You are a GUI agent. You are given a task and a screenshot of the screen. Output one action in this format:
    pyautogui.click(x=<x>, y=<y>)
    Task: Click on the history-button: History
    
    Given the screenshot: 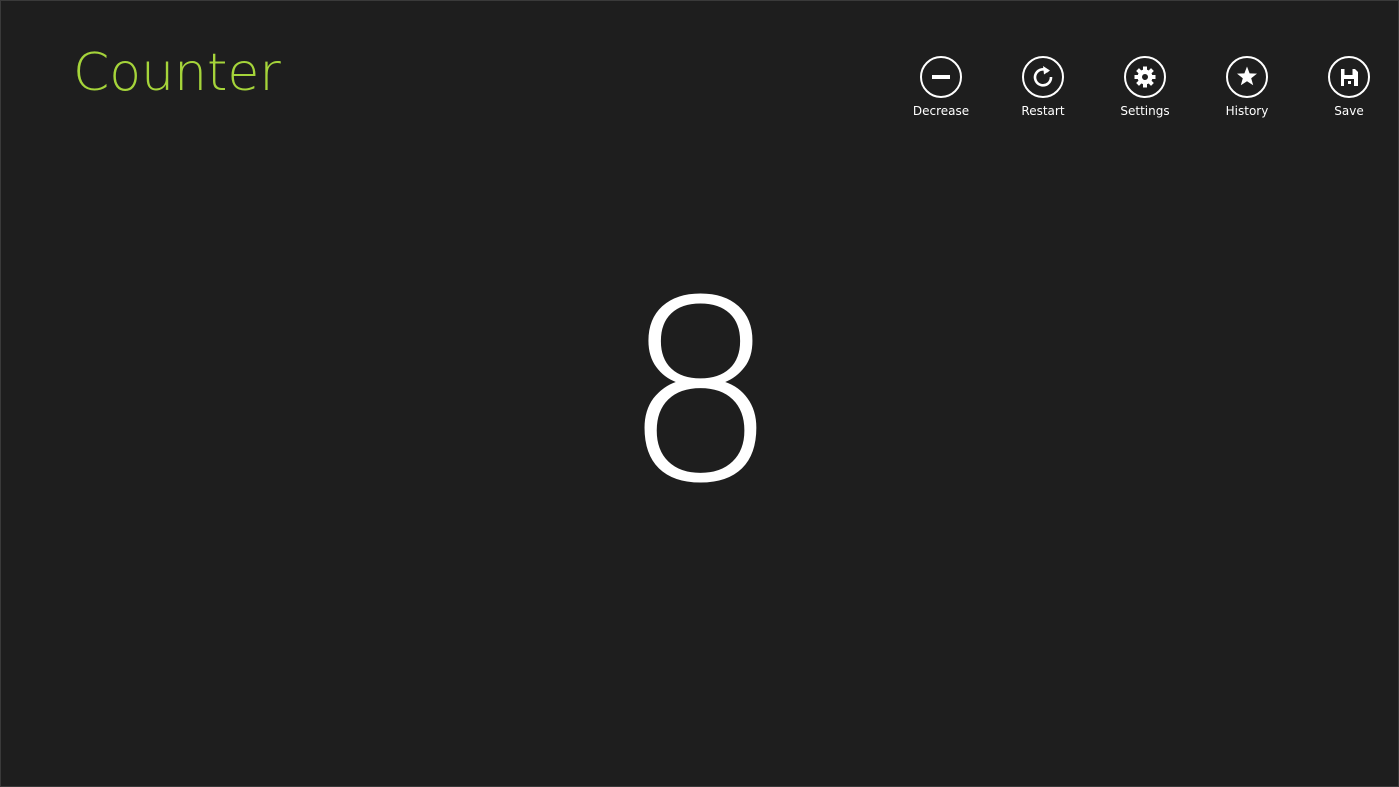 What is the action you would take?
    pyautogui.click(x=1247, y=90)
    